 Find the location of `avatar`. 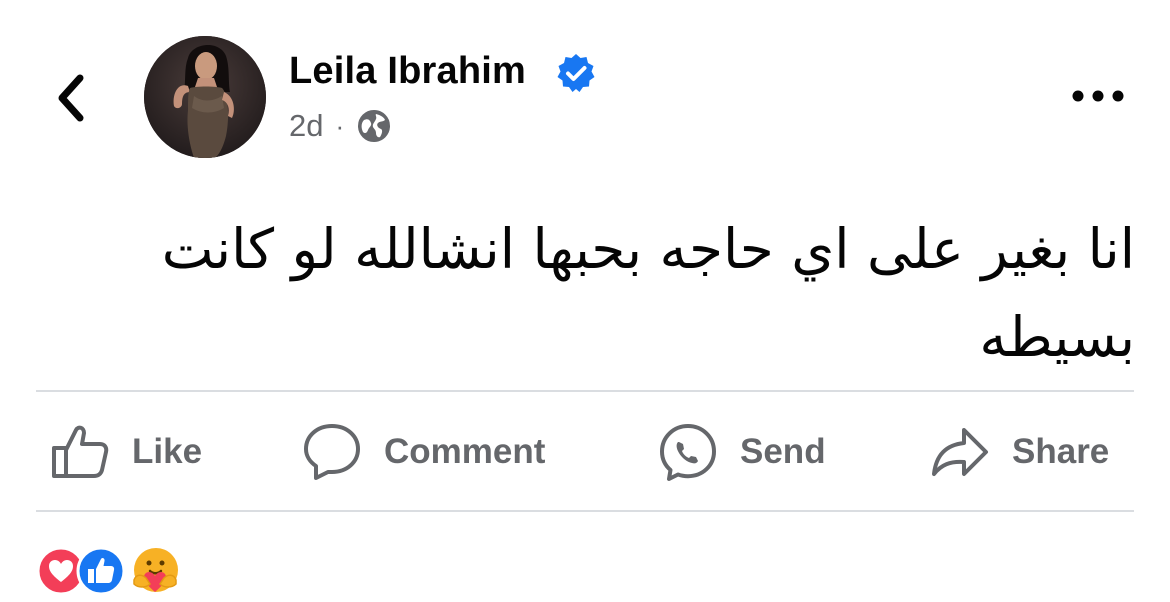

avatar is located at coordinates (205, 97).